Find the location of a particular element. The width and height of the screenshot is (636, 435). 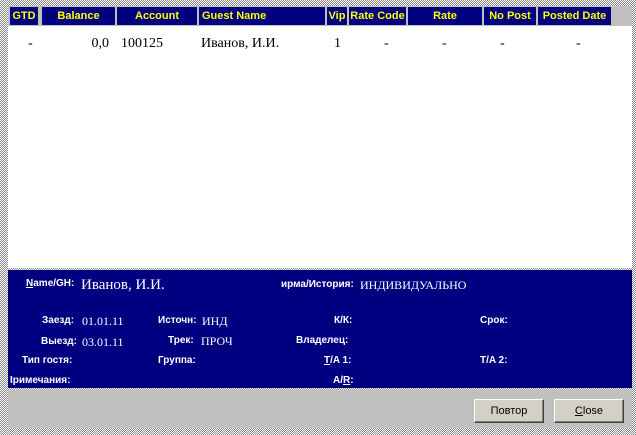

col-balance: Balance is located at coordinates (79, 16).